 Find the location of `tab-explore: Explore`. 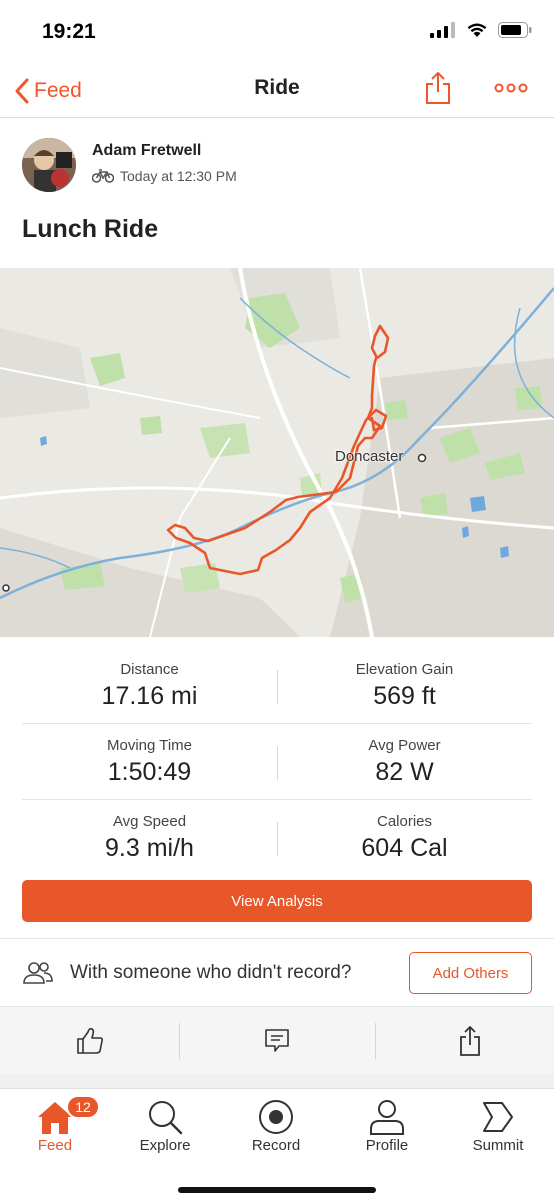

tab-explore: Explore is located at coordinates (165, 1129).